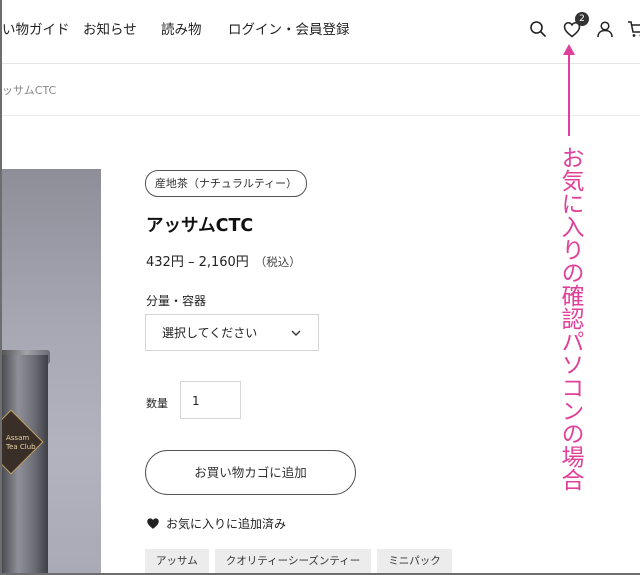 This screenshot has height=575, width=640. I want to click on product-tags: アッサム クオリティーシーズンティー ミニパック, so click(298, 561).